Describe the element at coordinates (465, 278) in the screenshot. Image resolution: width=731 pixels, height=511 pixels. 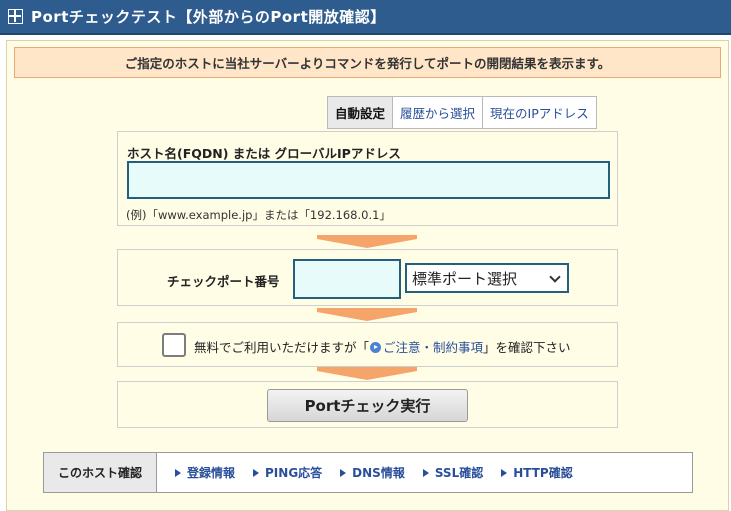
I see `standard-port-select-value: 標準ポート選択` at that location.